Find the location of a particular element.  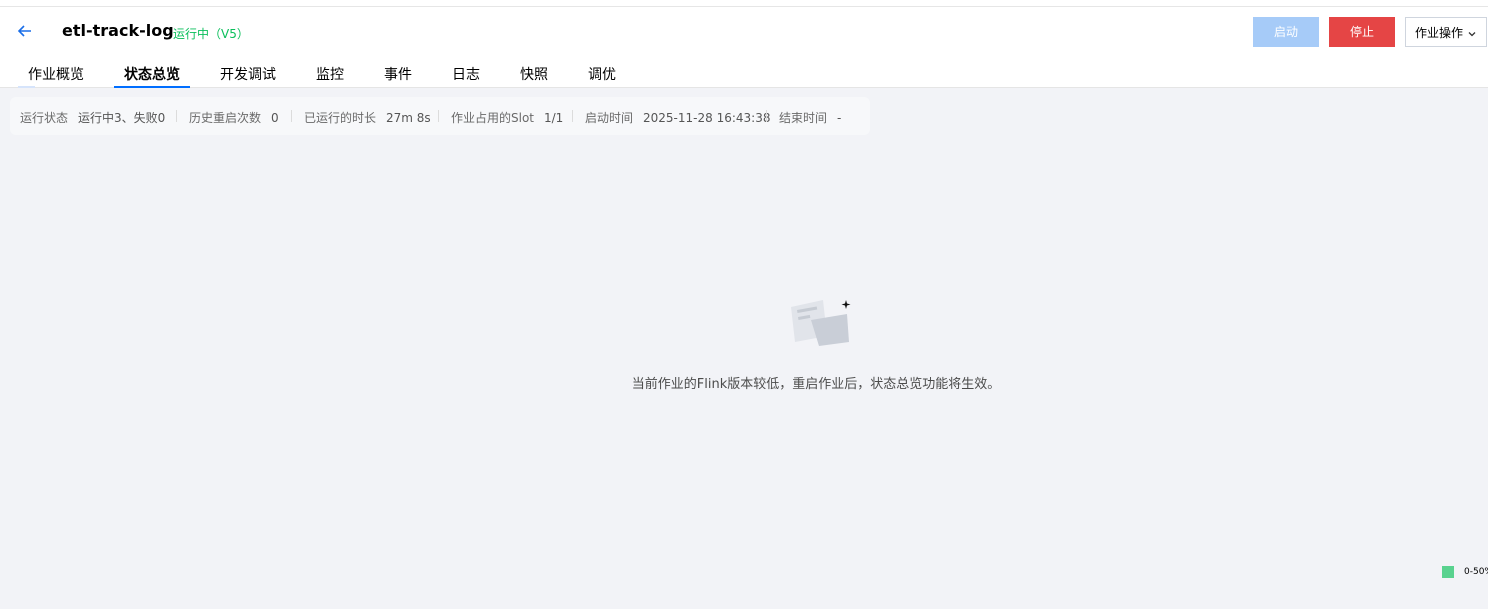

tab-status-overview: 状态总览 is located at coordinates (152, 74).